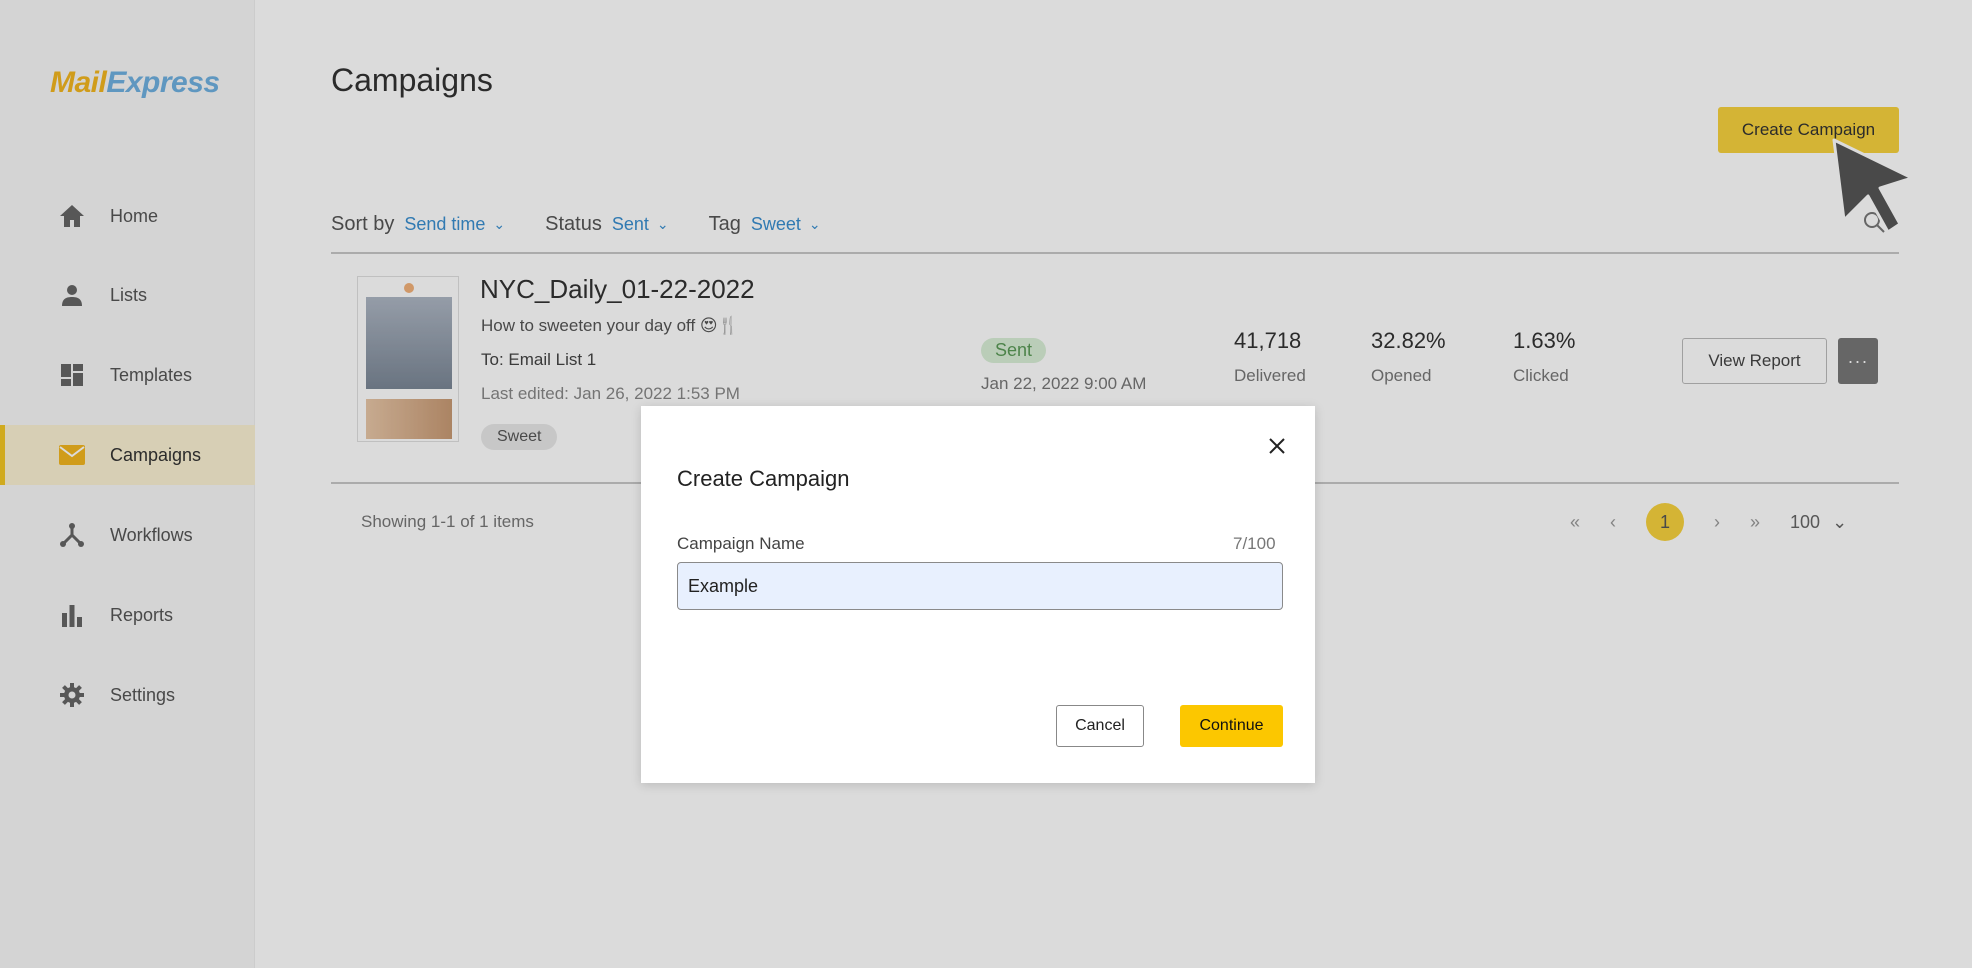  What do you see at coordinates (763, 478) in the screenshot?
I see `dialog-title: Create Campaign` at bounding box center [763, 478].